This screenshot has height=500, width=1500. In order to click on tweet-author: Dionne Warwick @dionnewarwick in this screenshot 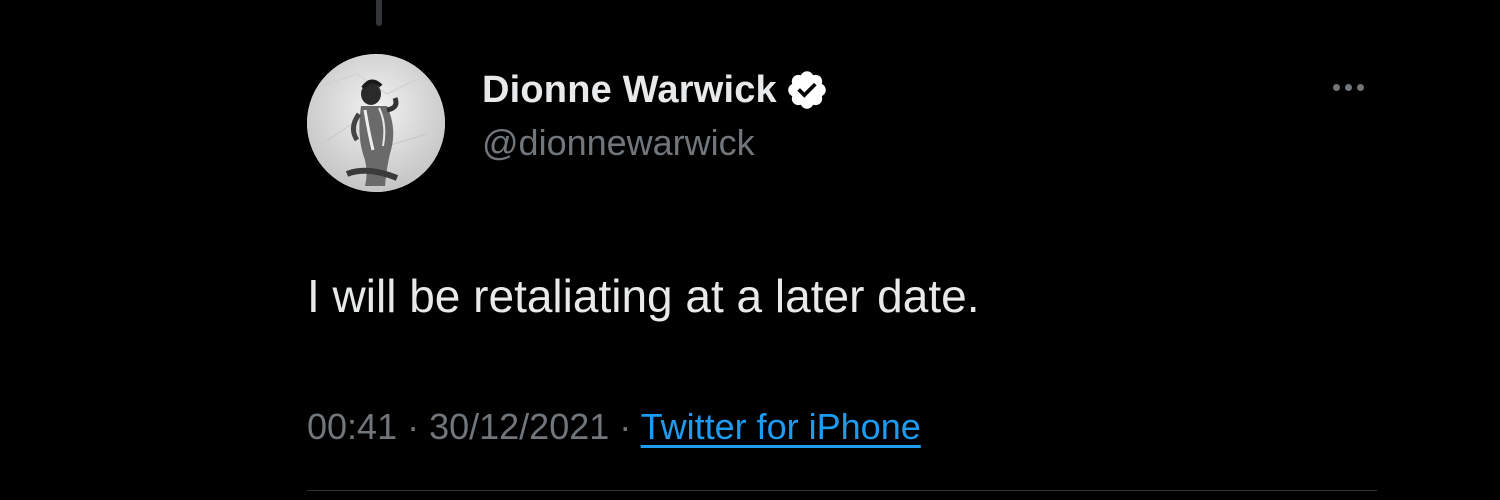, I will do `click(655, 116)`.